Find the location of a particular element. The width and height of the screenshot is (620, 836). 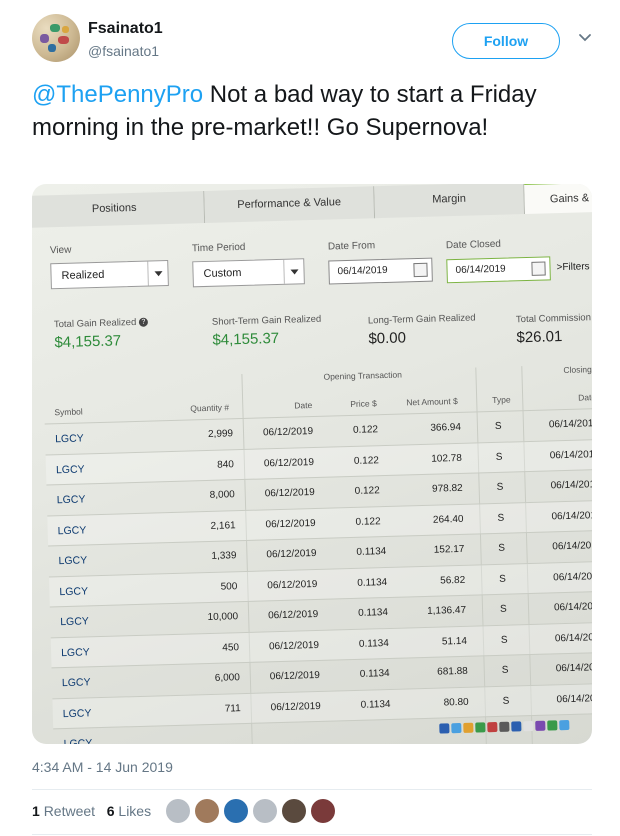

cell-qty: 2,161 is located at coordinates (223, 525).